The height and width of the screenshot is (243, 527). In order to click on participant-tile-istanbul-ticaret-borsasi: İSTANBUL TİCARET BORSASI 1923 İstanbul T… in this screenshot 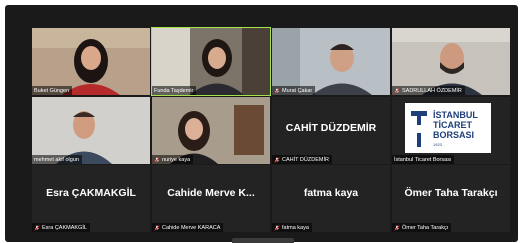, I will do `click(451, 130)`.